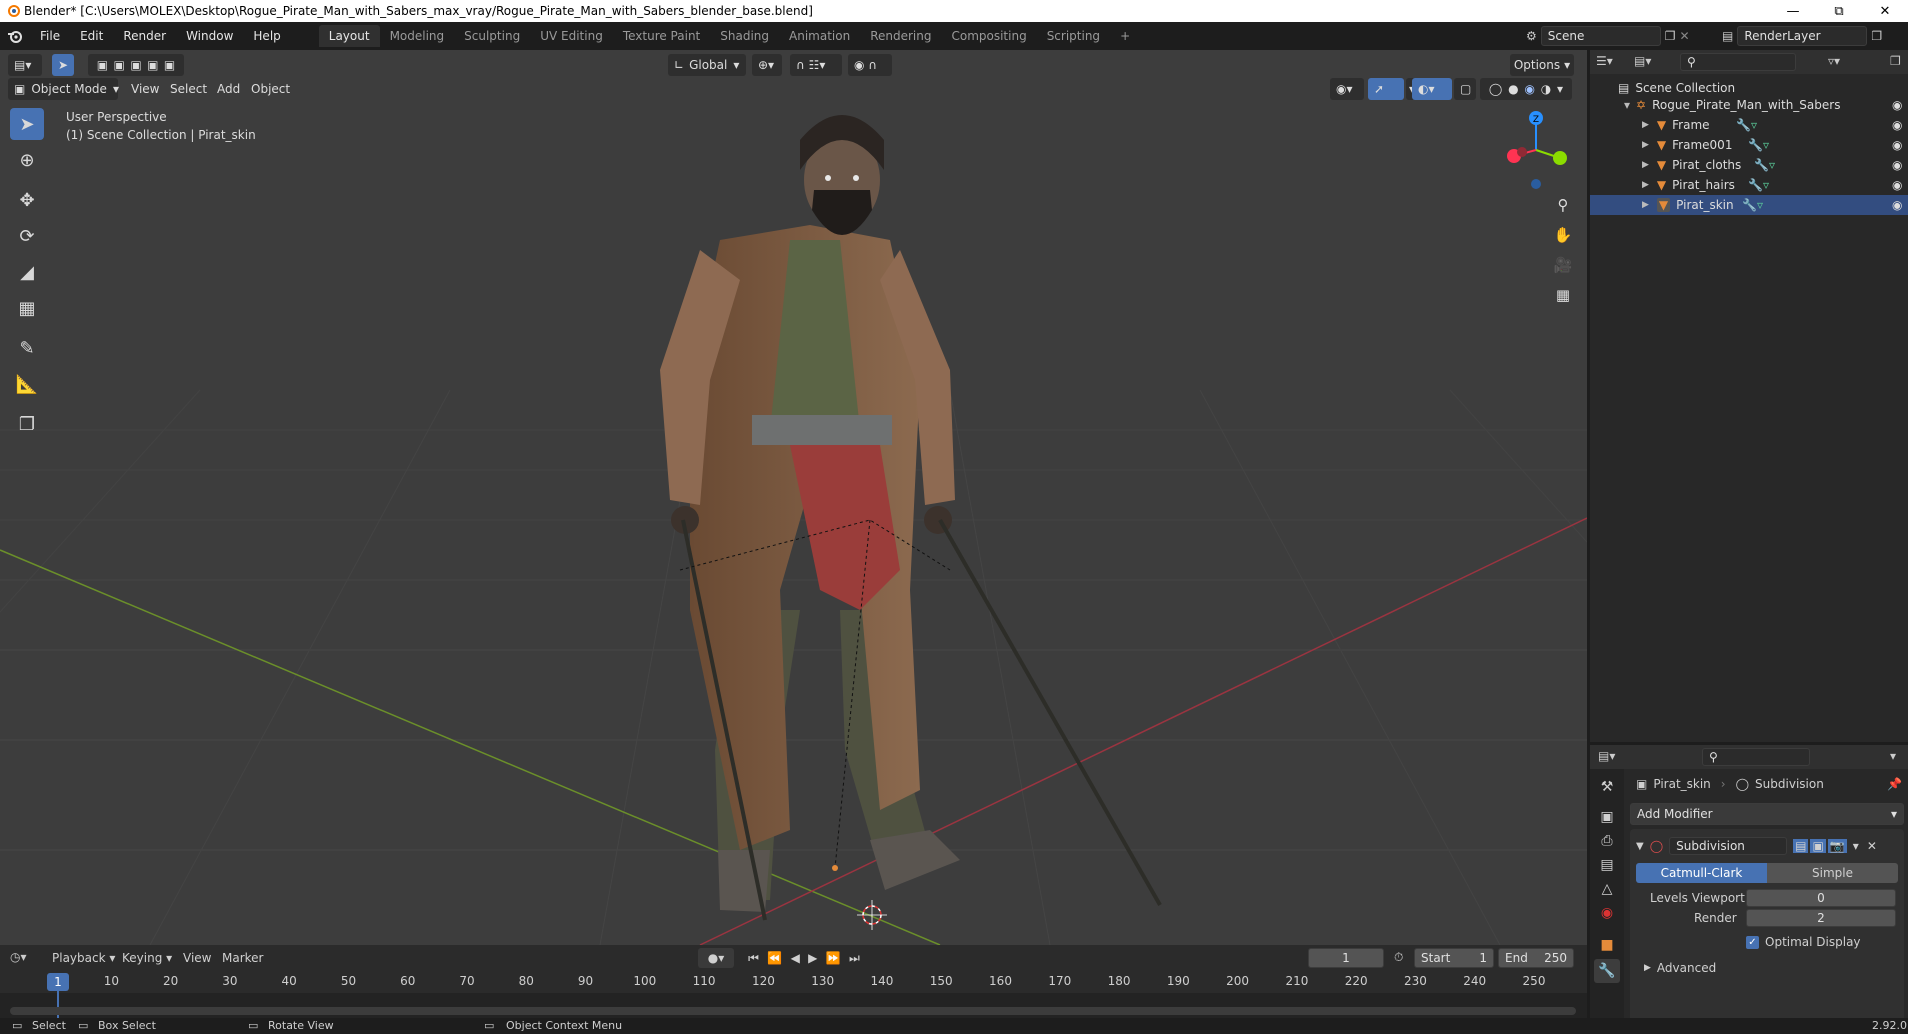 This screenshot has width=1908, height=1034. I want to click on select-box-tool: ➤, so click(27, 124).